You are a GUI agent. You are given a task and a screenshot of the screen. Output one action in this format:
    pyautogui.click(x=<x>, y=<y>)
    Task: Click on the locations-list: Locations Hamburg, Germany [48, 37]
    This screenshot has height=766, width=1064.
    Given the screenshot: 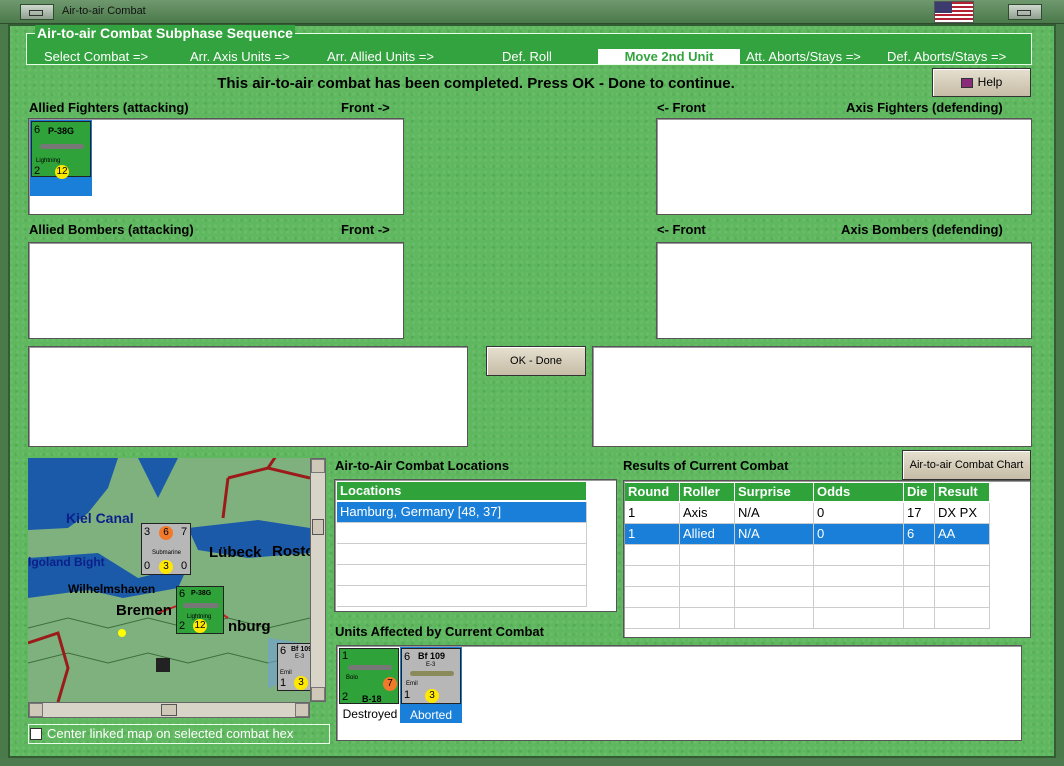 What is the action you would take?
    pyautogui.click(x=475, y=545)
    